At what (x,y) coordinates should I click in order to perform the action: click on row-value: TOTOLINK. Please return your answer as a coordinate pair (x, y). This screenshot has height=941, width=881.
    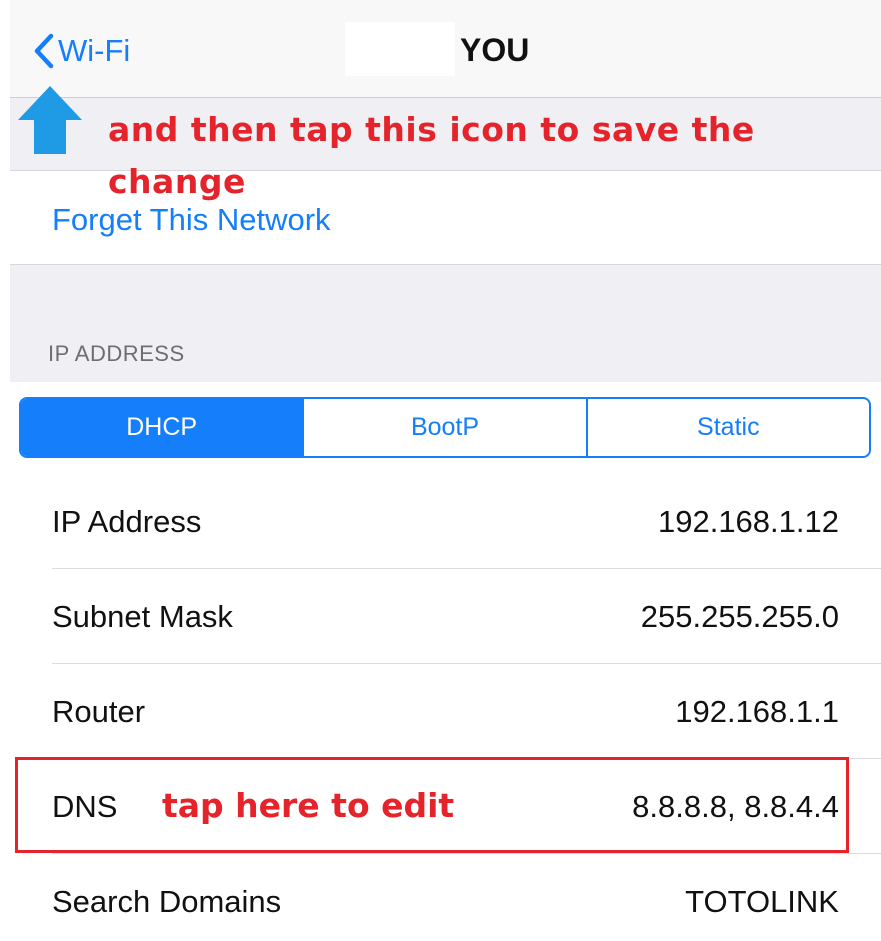
    Looking at the image, I should click on (762, 901).